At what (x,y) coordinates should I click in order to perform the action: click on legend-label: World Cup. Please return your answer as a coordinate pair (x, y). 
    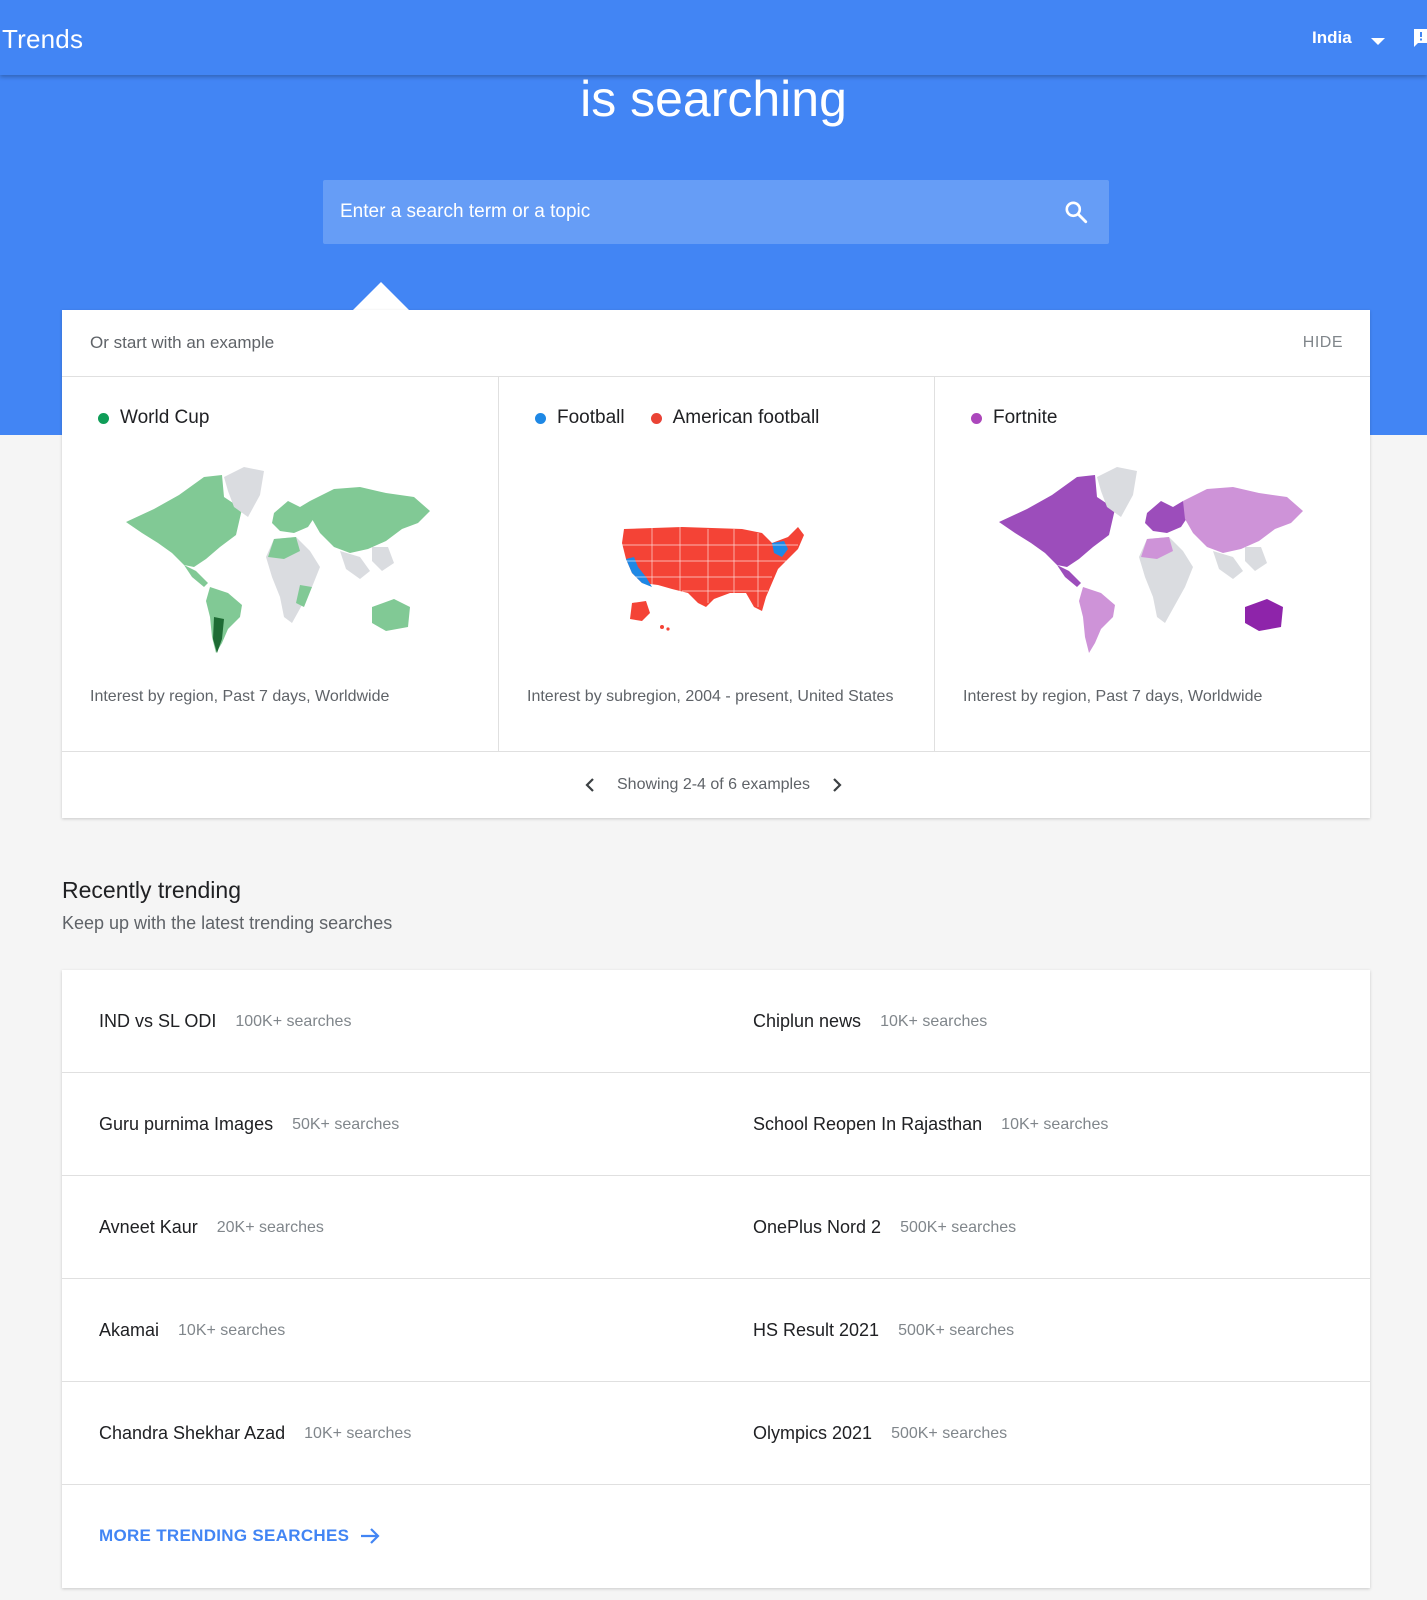
    Looking at the image, I should click on (165, 417).